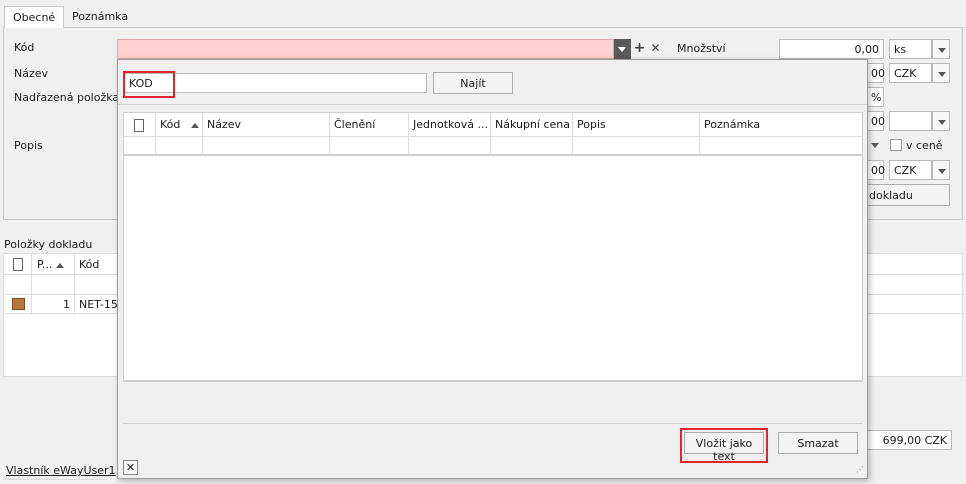 The image size is (966, 484). Describe the element at coordinates (100, 17) in the screenshot. I see `tab-poznamka: Poznámka` at that location.